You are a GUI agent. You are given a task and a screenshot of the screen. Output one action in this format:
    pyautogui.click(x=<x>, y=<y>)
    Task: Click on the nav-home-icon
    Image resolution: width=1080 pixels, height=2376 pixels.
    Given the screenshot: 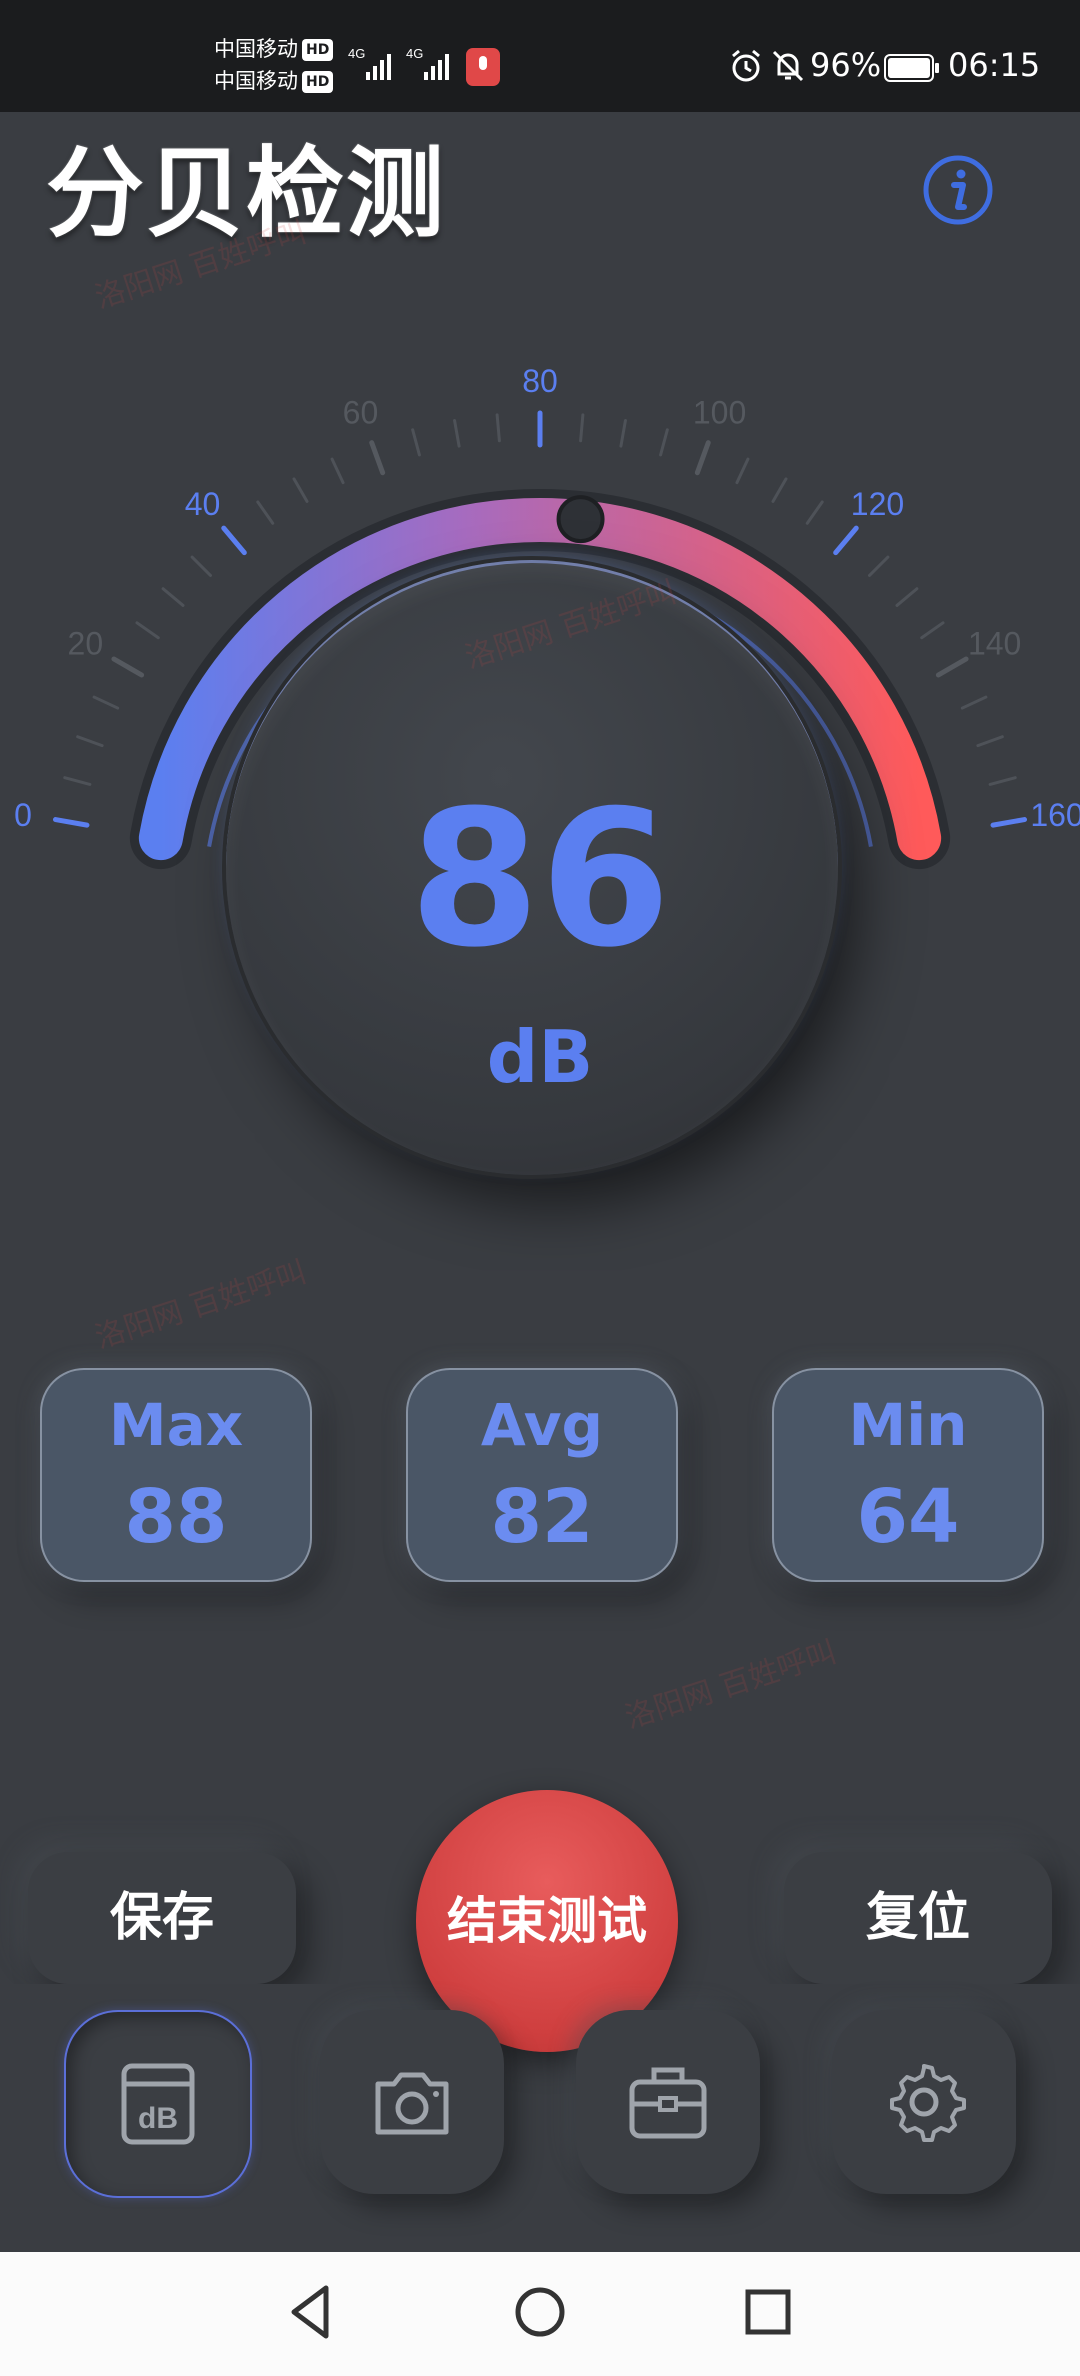 What is the action you would take?
    pyautogui.click(x=540, y=2312)
    